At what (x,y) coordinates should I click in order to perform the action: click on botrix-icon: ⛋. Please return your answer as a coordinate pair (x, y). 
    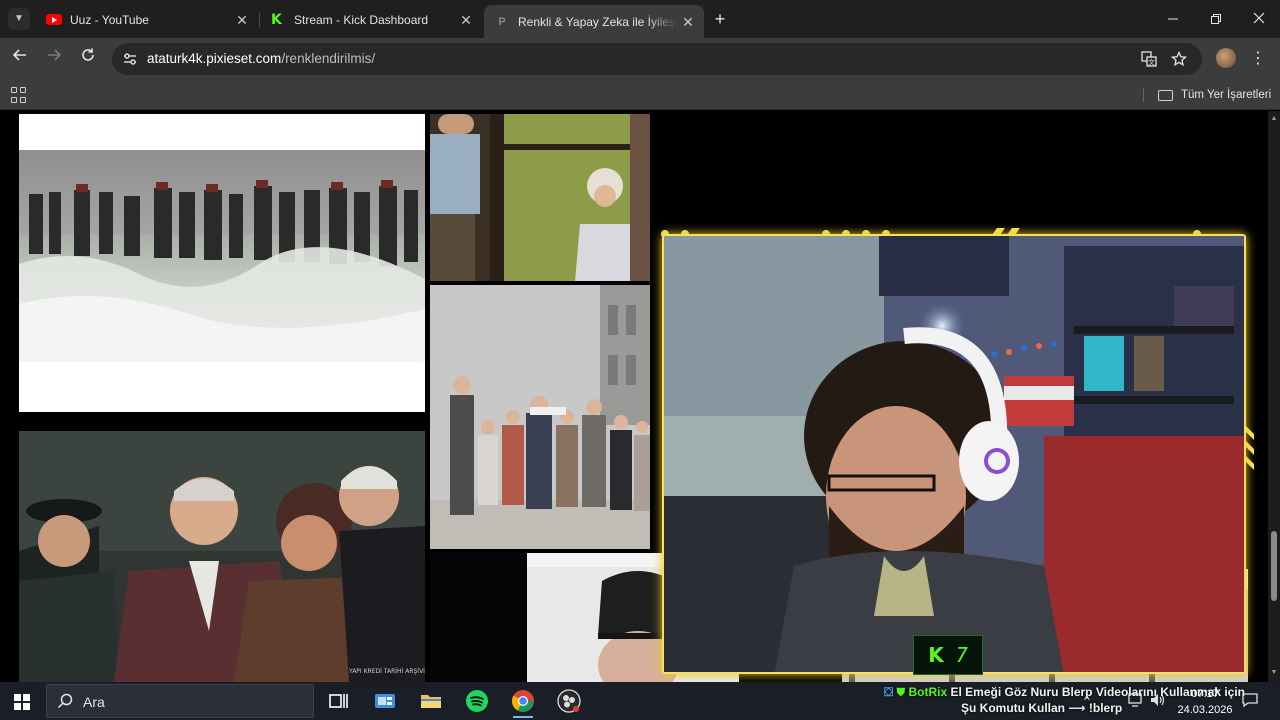
    Looking at the image, I should click on (889, 692).